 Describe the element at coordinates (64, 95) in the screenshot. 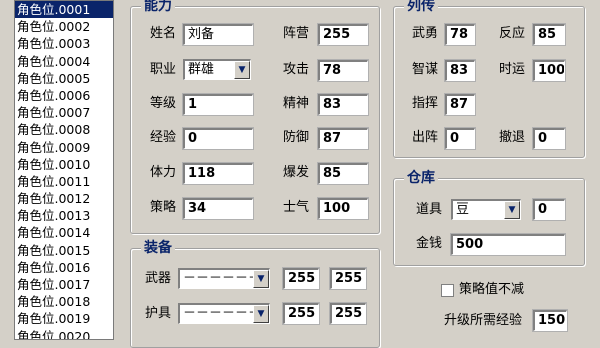

I see `list-item: 角色位.0006` at that location.